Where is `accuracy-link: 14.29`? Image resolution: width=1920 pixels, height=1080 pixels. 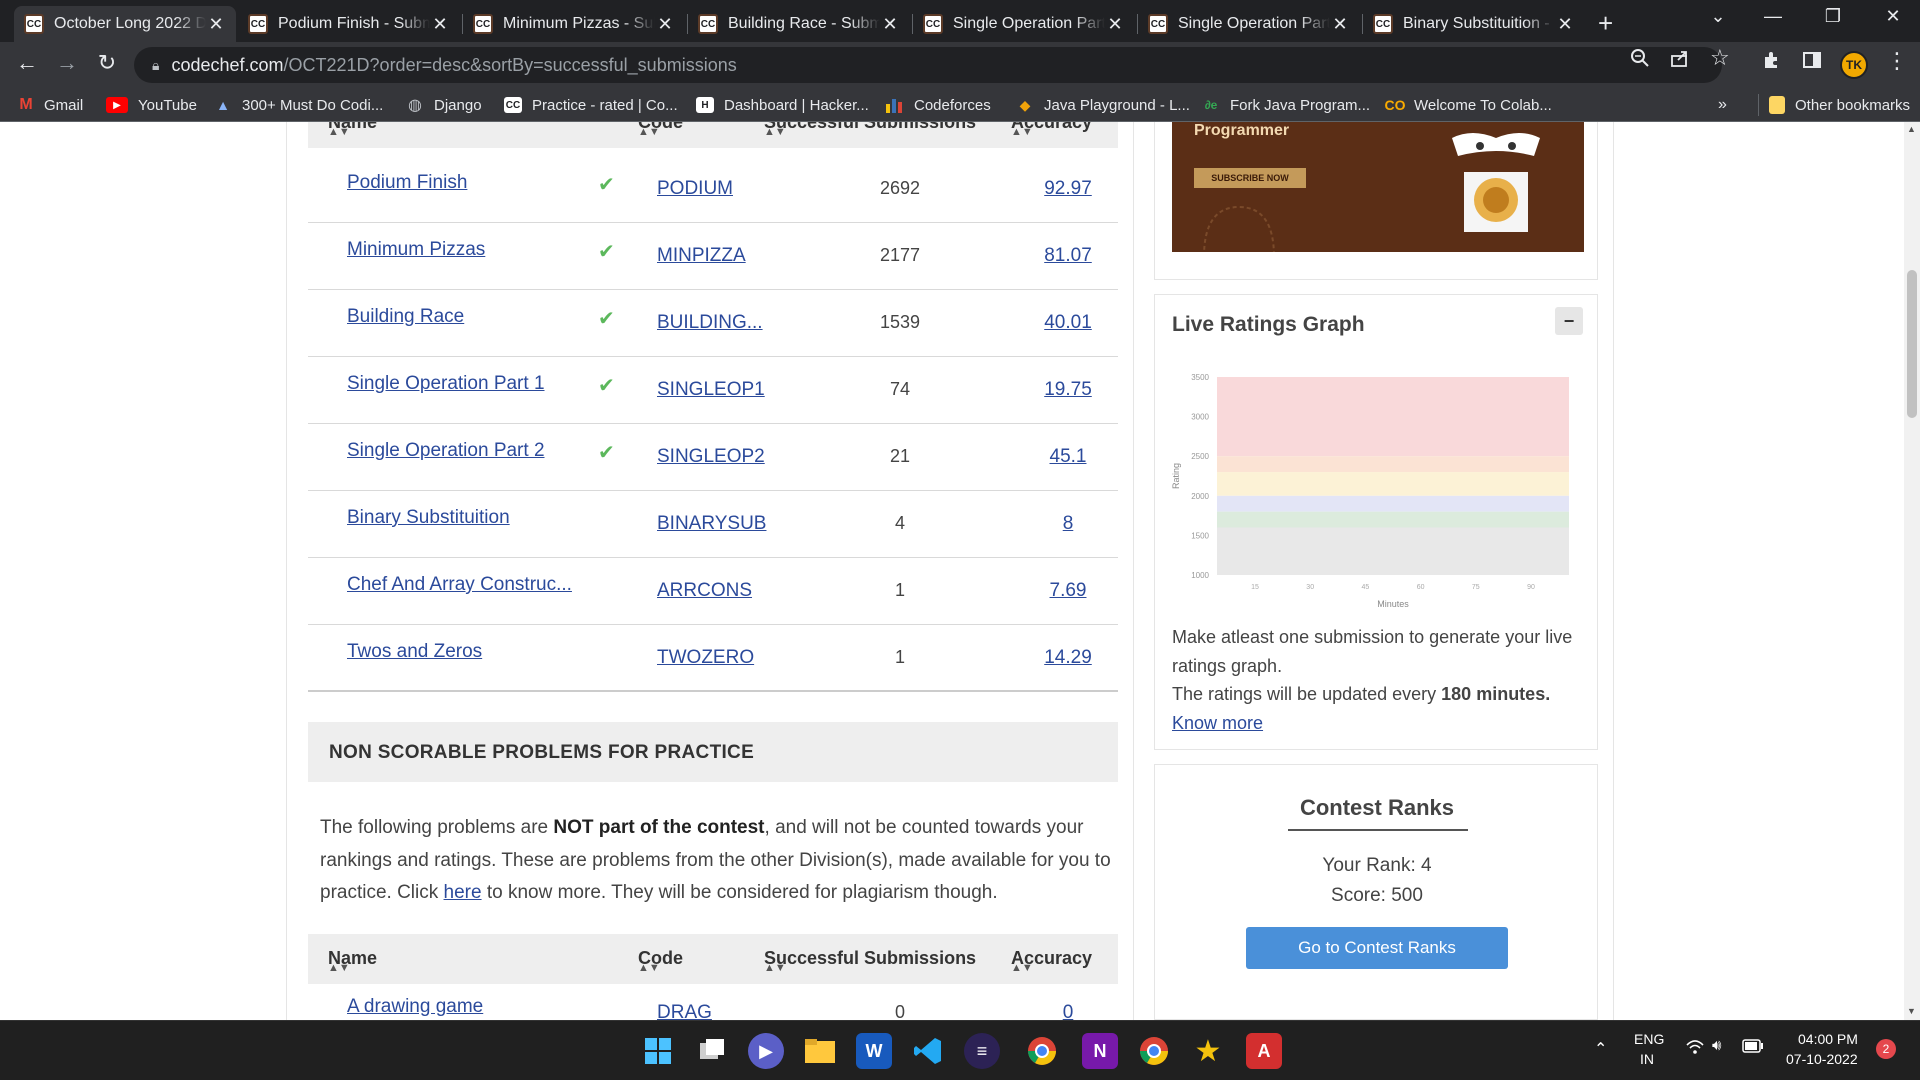
accuracy-link: 14.29 is located at coordinates (1068, 658).